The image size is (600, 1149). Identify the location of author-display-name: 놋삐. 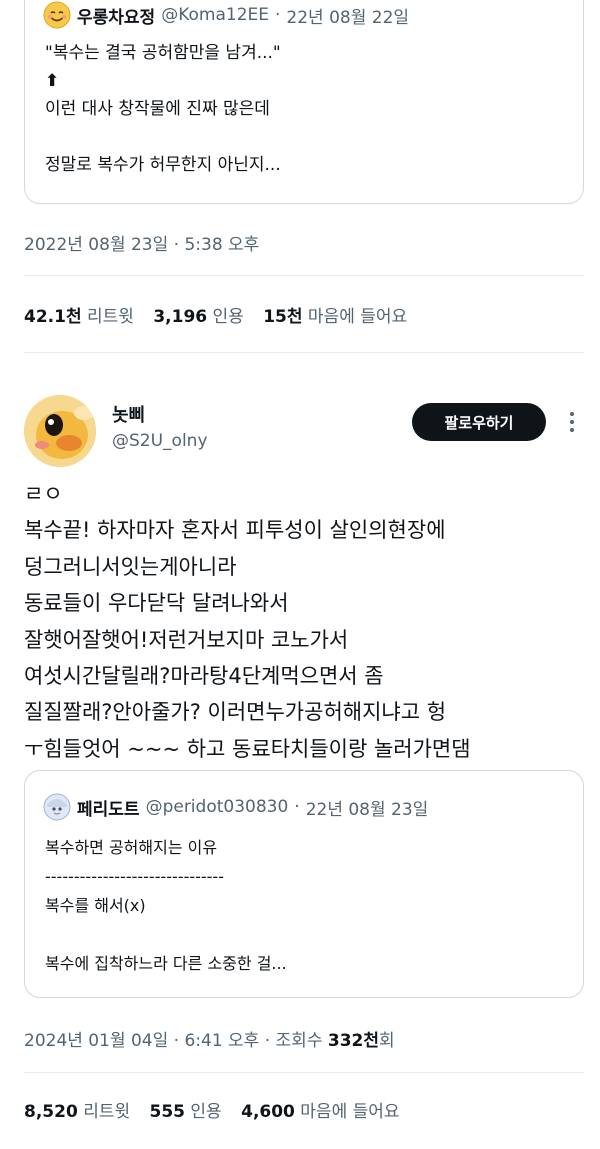
(128, 414).